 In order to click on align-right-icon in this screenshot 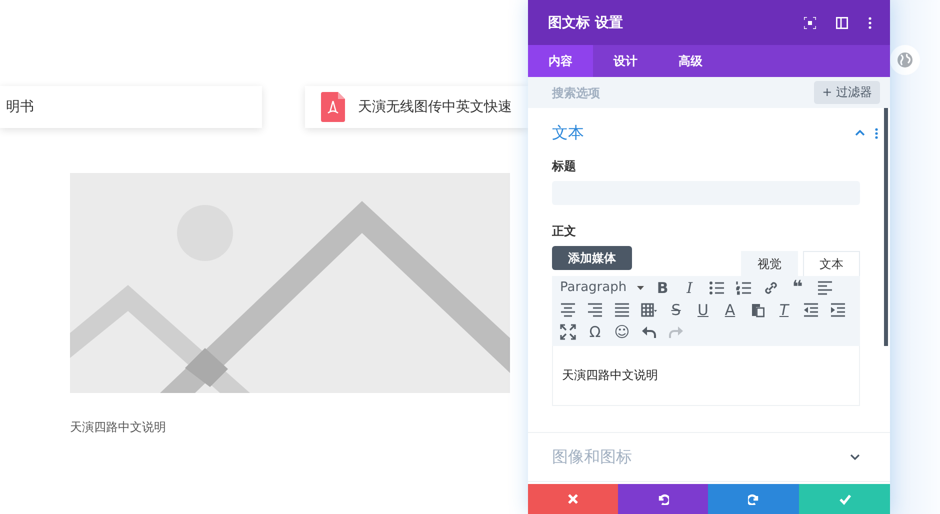, I will do `click(595, 310)`.